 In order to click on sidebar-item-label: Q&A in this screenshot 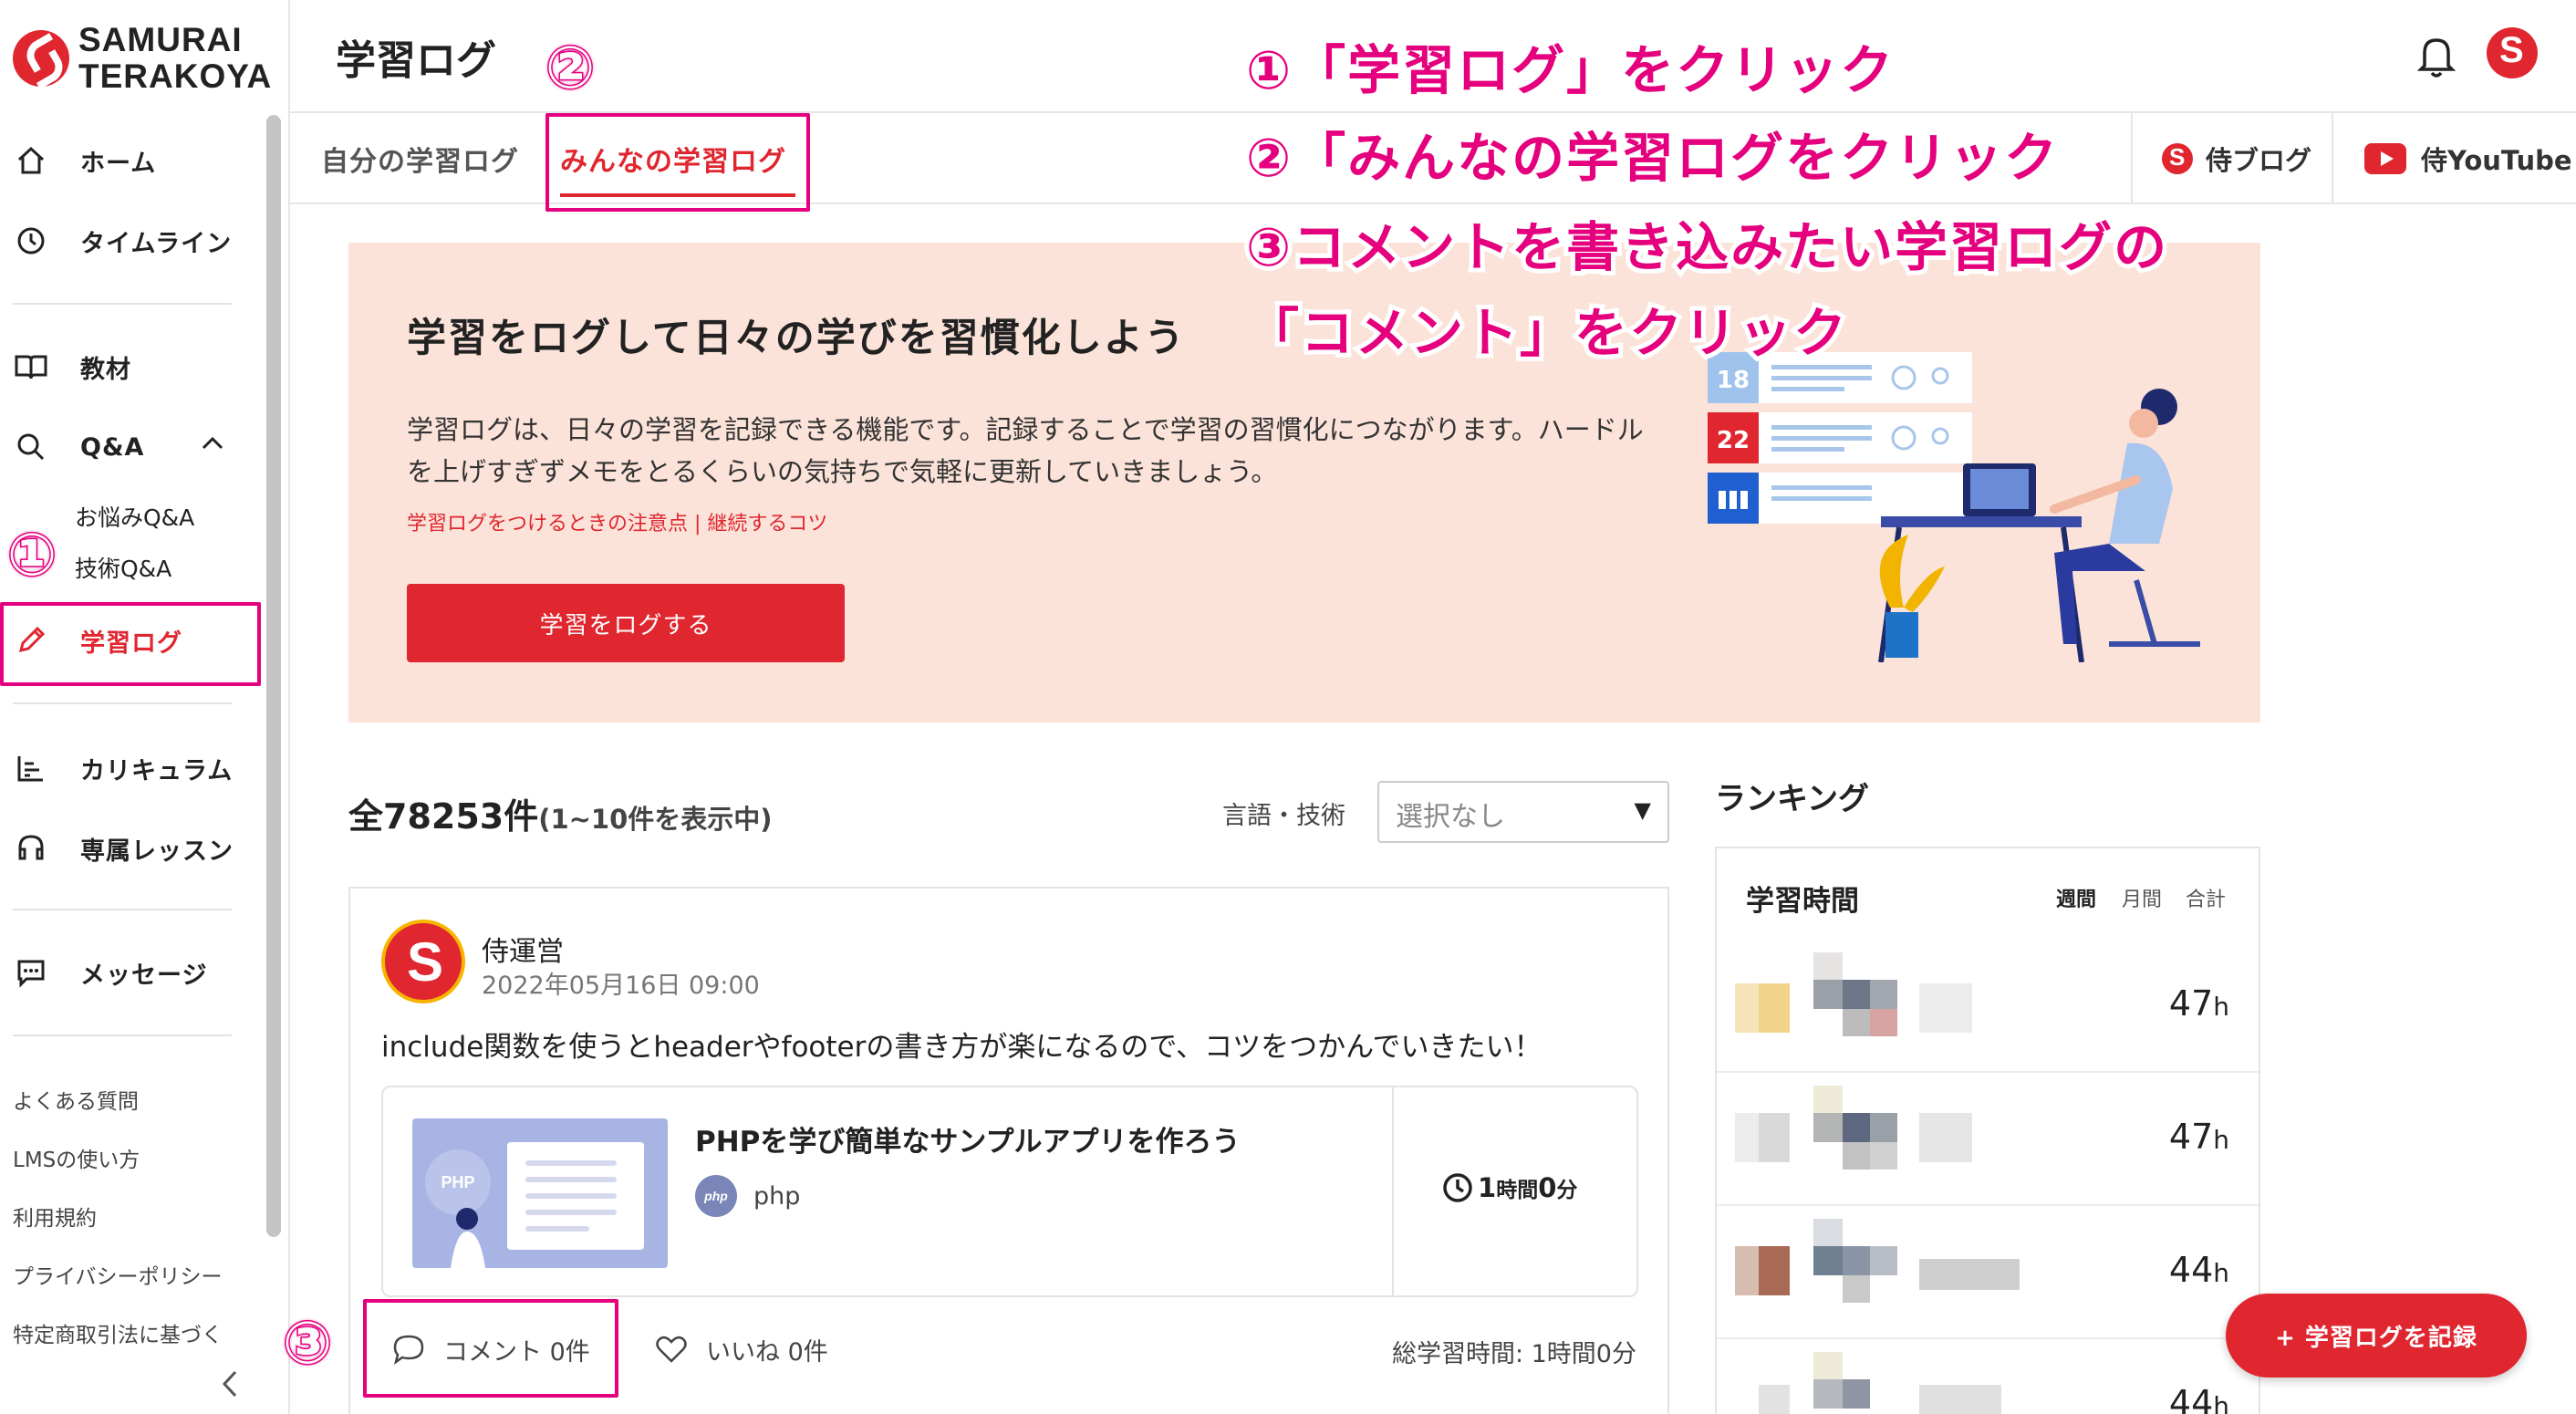, I will do `click(113, 447)`.